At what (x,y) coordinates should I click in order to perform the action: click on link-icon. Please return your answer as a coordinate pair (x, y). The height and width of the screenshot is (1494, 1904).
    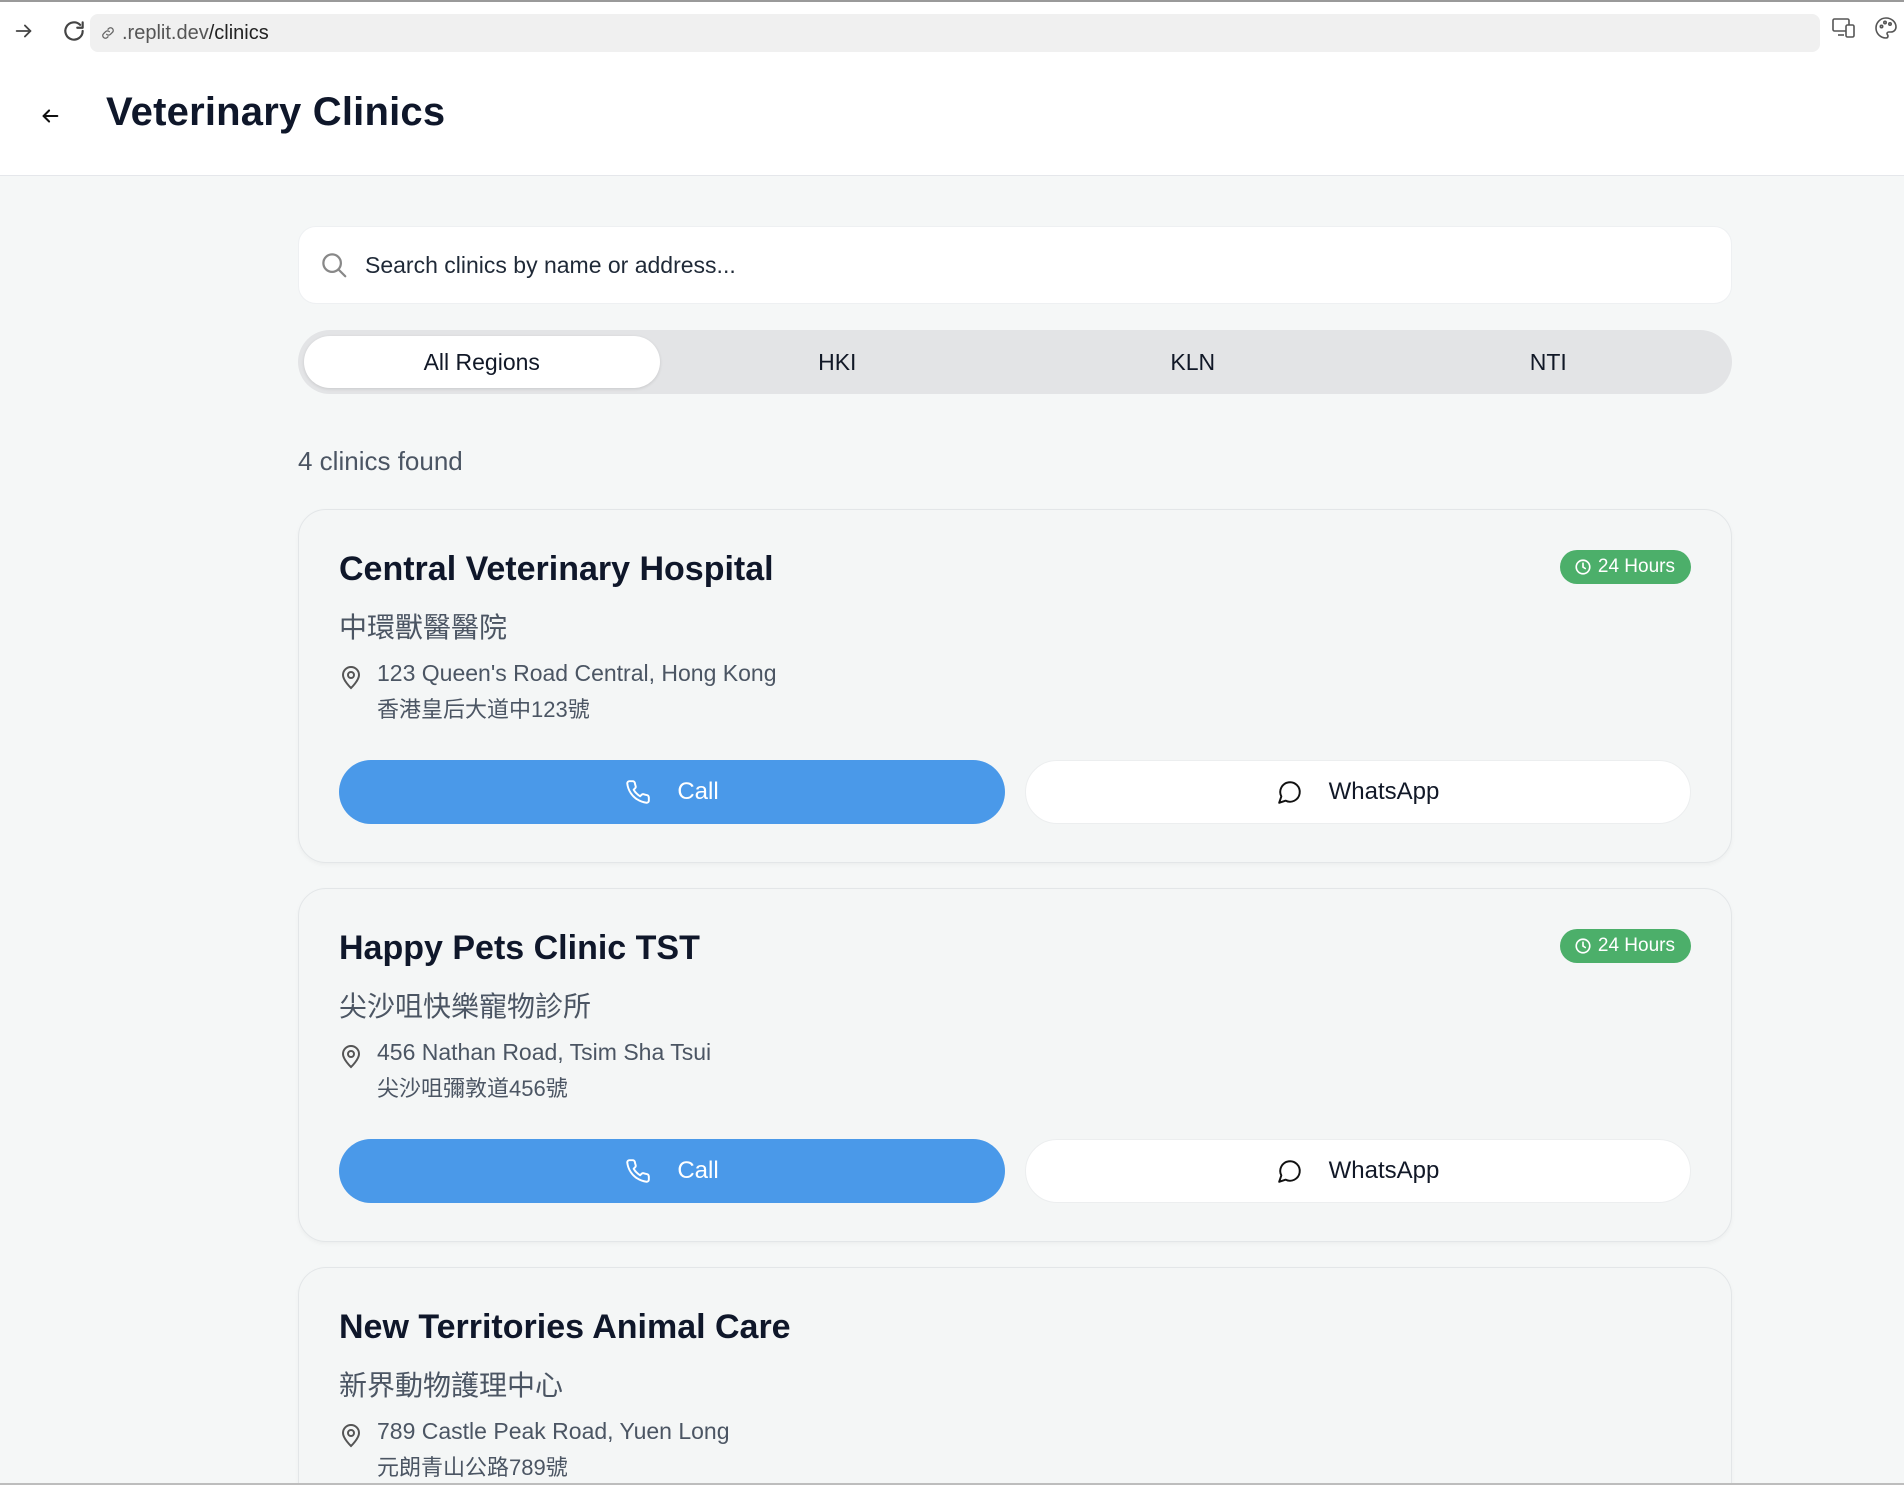
    Looking at the image, I should click on (108, 33).